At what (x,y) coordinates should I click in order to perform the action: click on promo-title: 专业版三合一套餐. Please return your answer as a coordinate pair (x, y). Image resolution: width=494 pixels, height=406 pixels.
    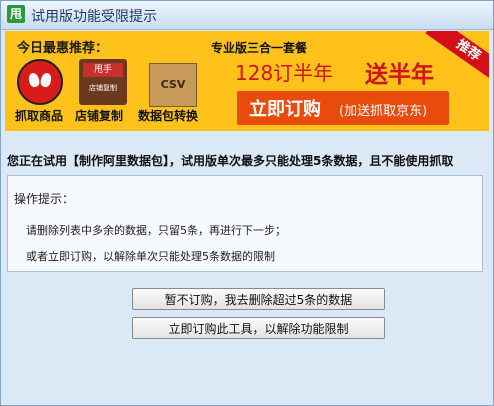
    Looking at the image, I should click on (259, 48).